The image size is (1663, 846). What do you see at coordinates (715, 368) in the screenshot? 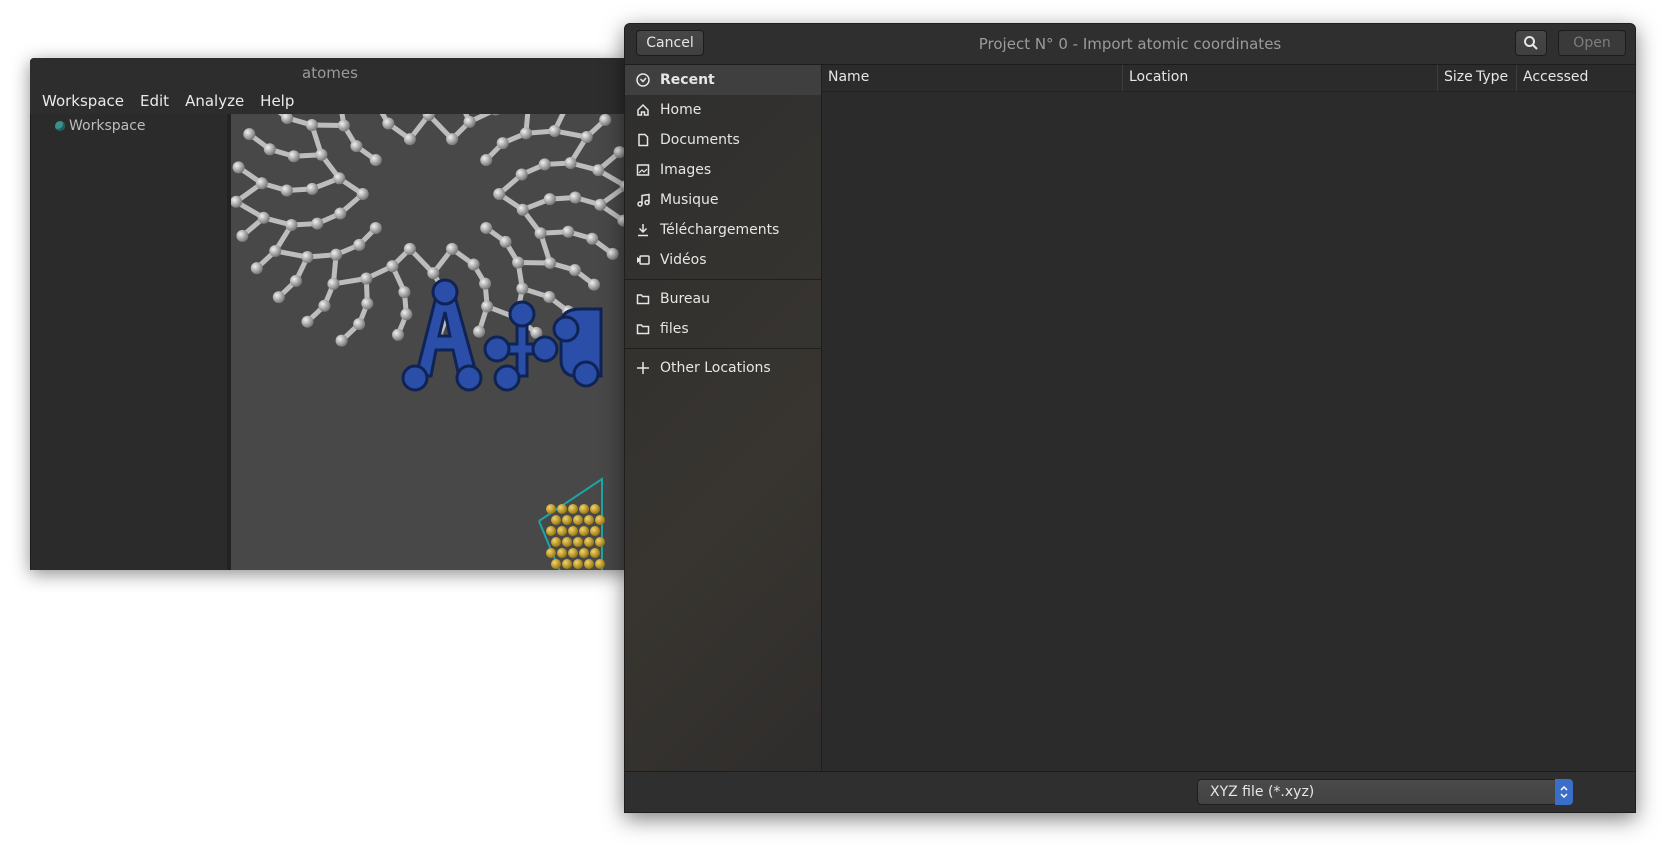
I see `place-label: Other Locations` at bounding box center [715, 368].